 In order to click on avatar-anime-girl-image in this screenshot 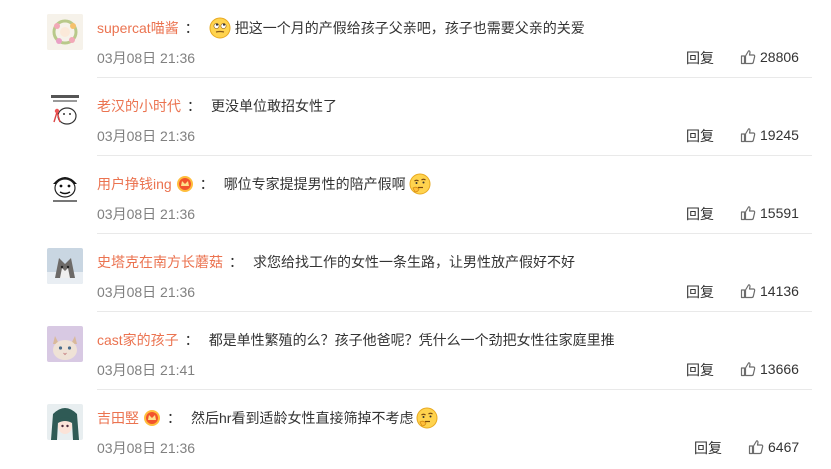, I will do `click(65, 422)`.